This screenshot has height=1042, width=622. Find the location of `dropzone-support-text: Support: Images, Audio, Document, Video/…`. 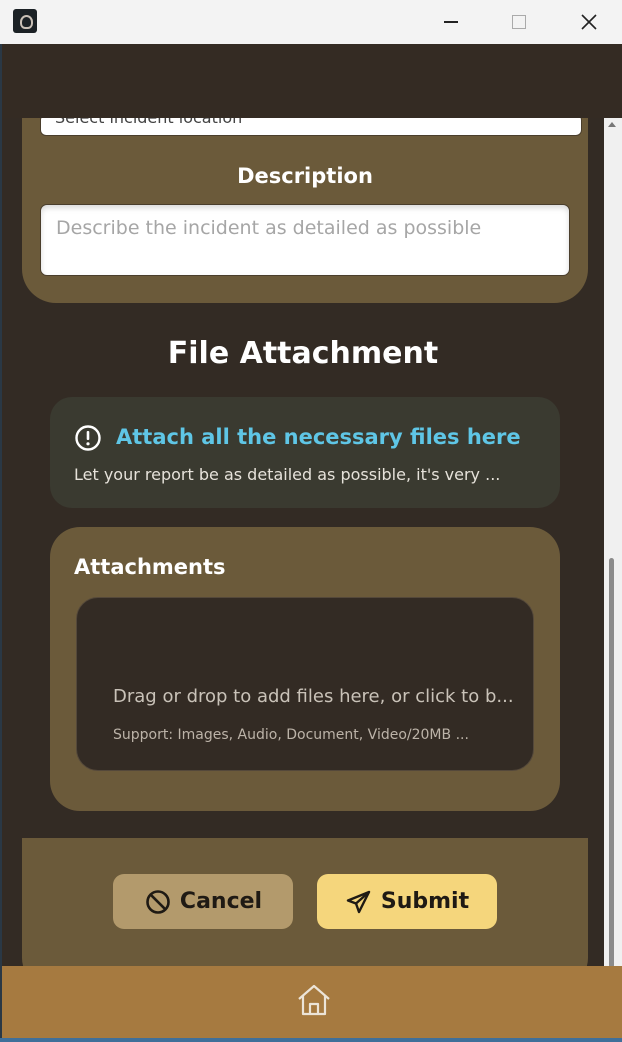

dropzone-support-text: Support: Images, Audio, Document, Video/… is located at coordinates (291, 735).